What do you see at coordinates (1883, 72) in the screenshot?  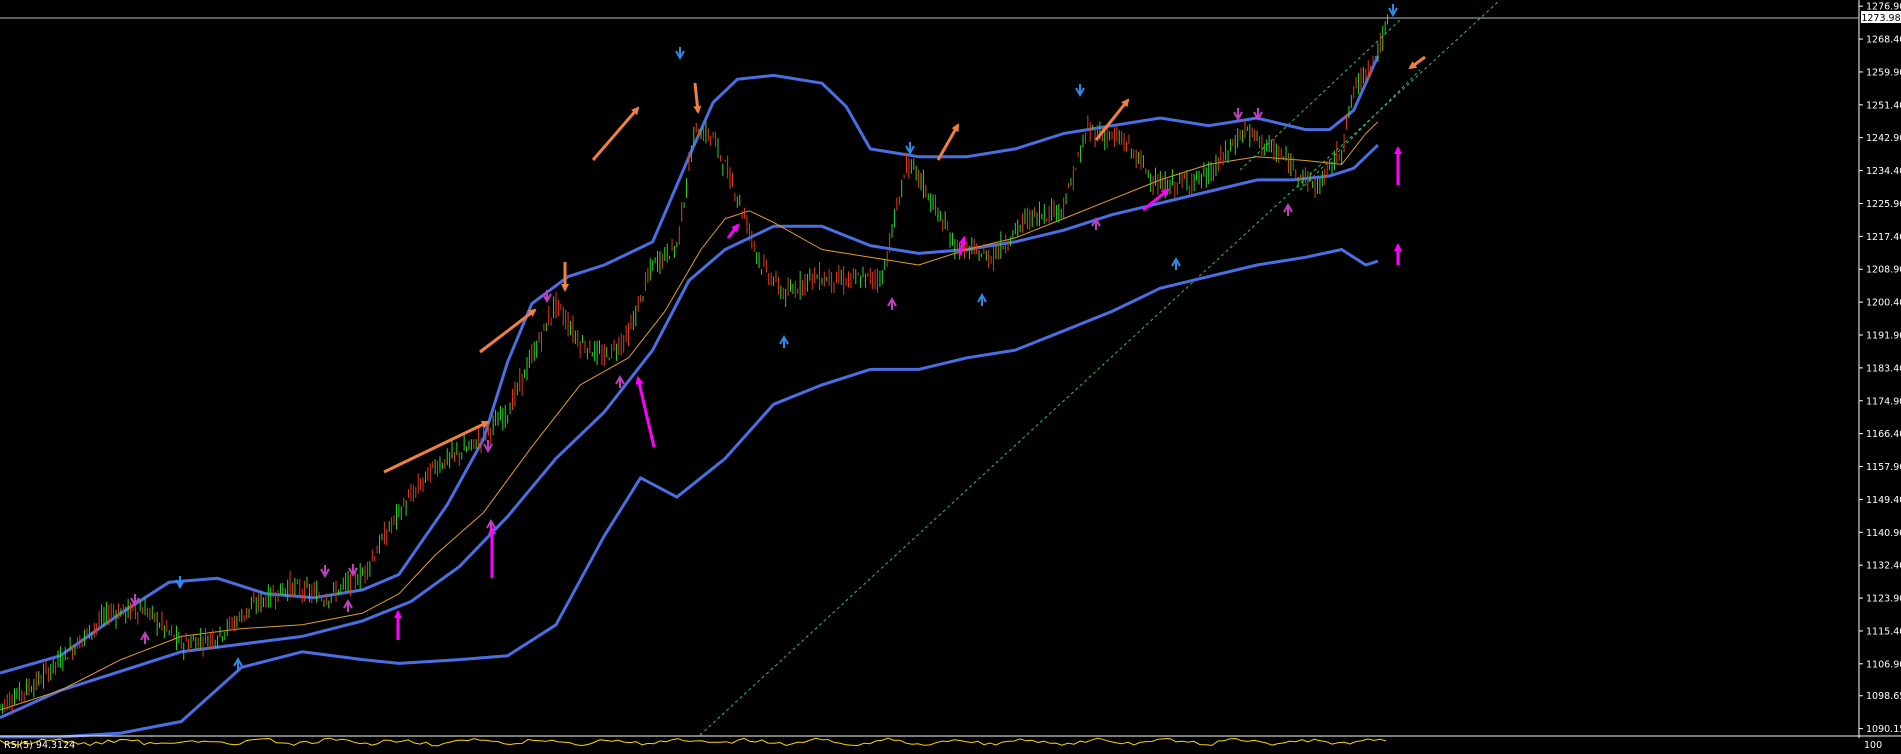 I see `y-tick-label: 1259.90` at bounding box center [1883, 72].